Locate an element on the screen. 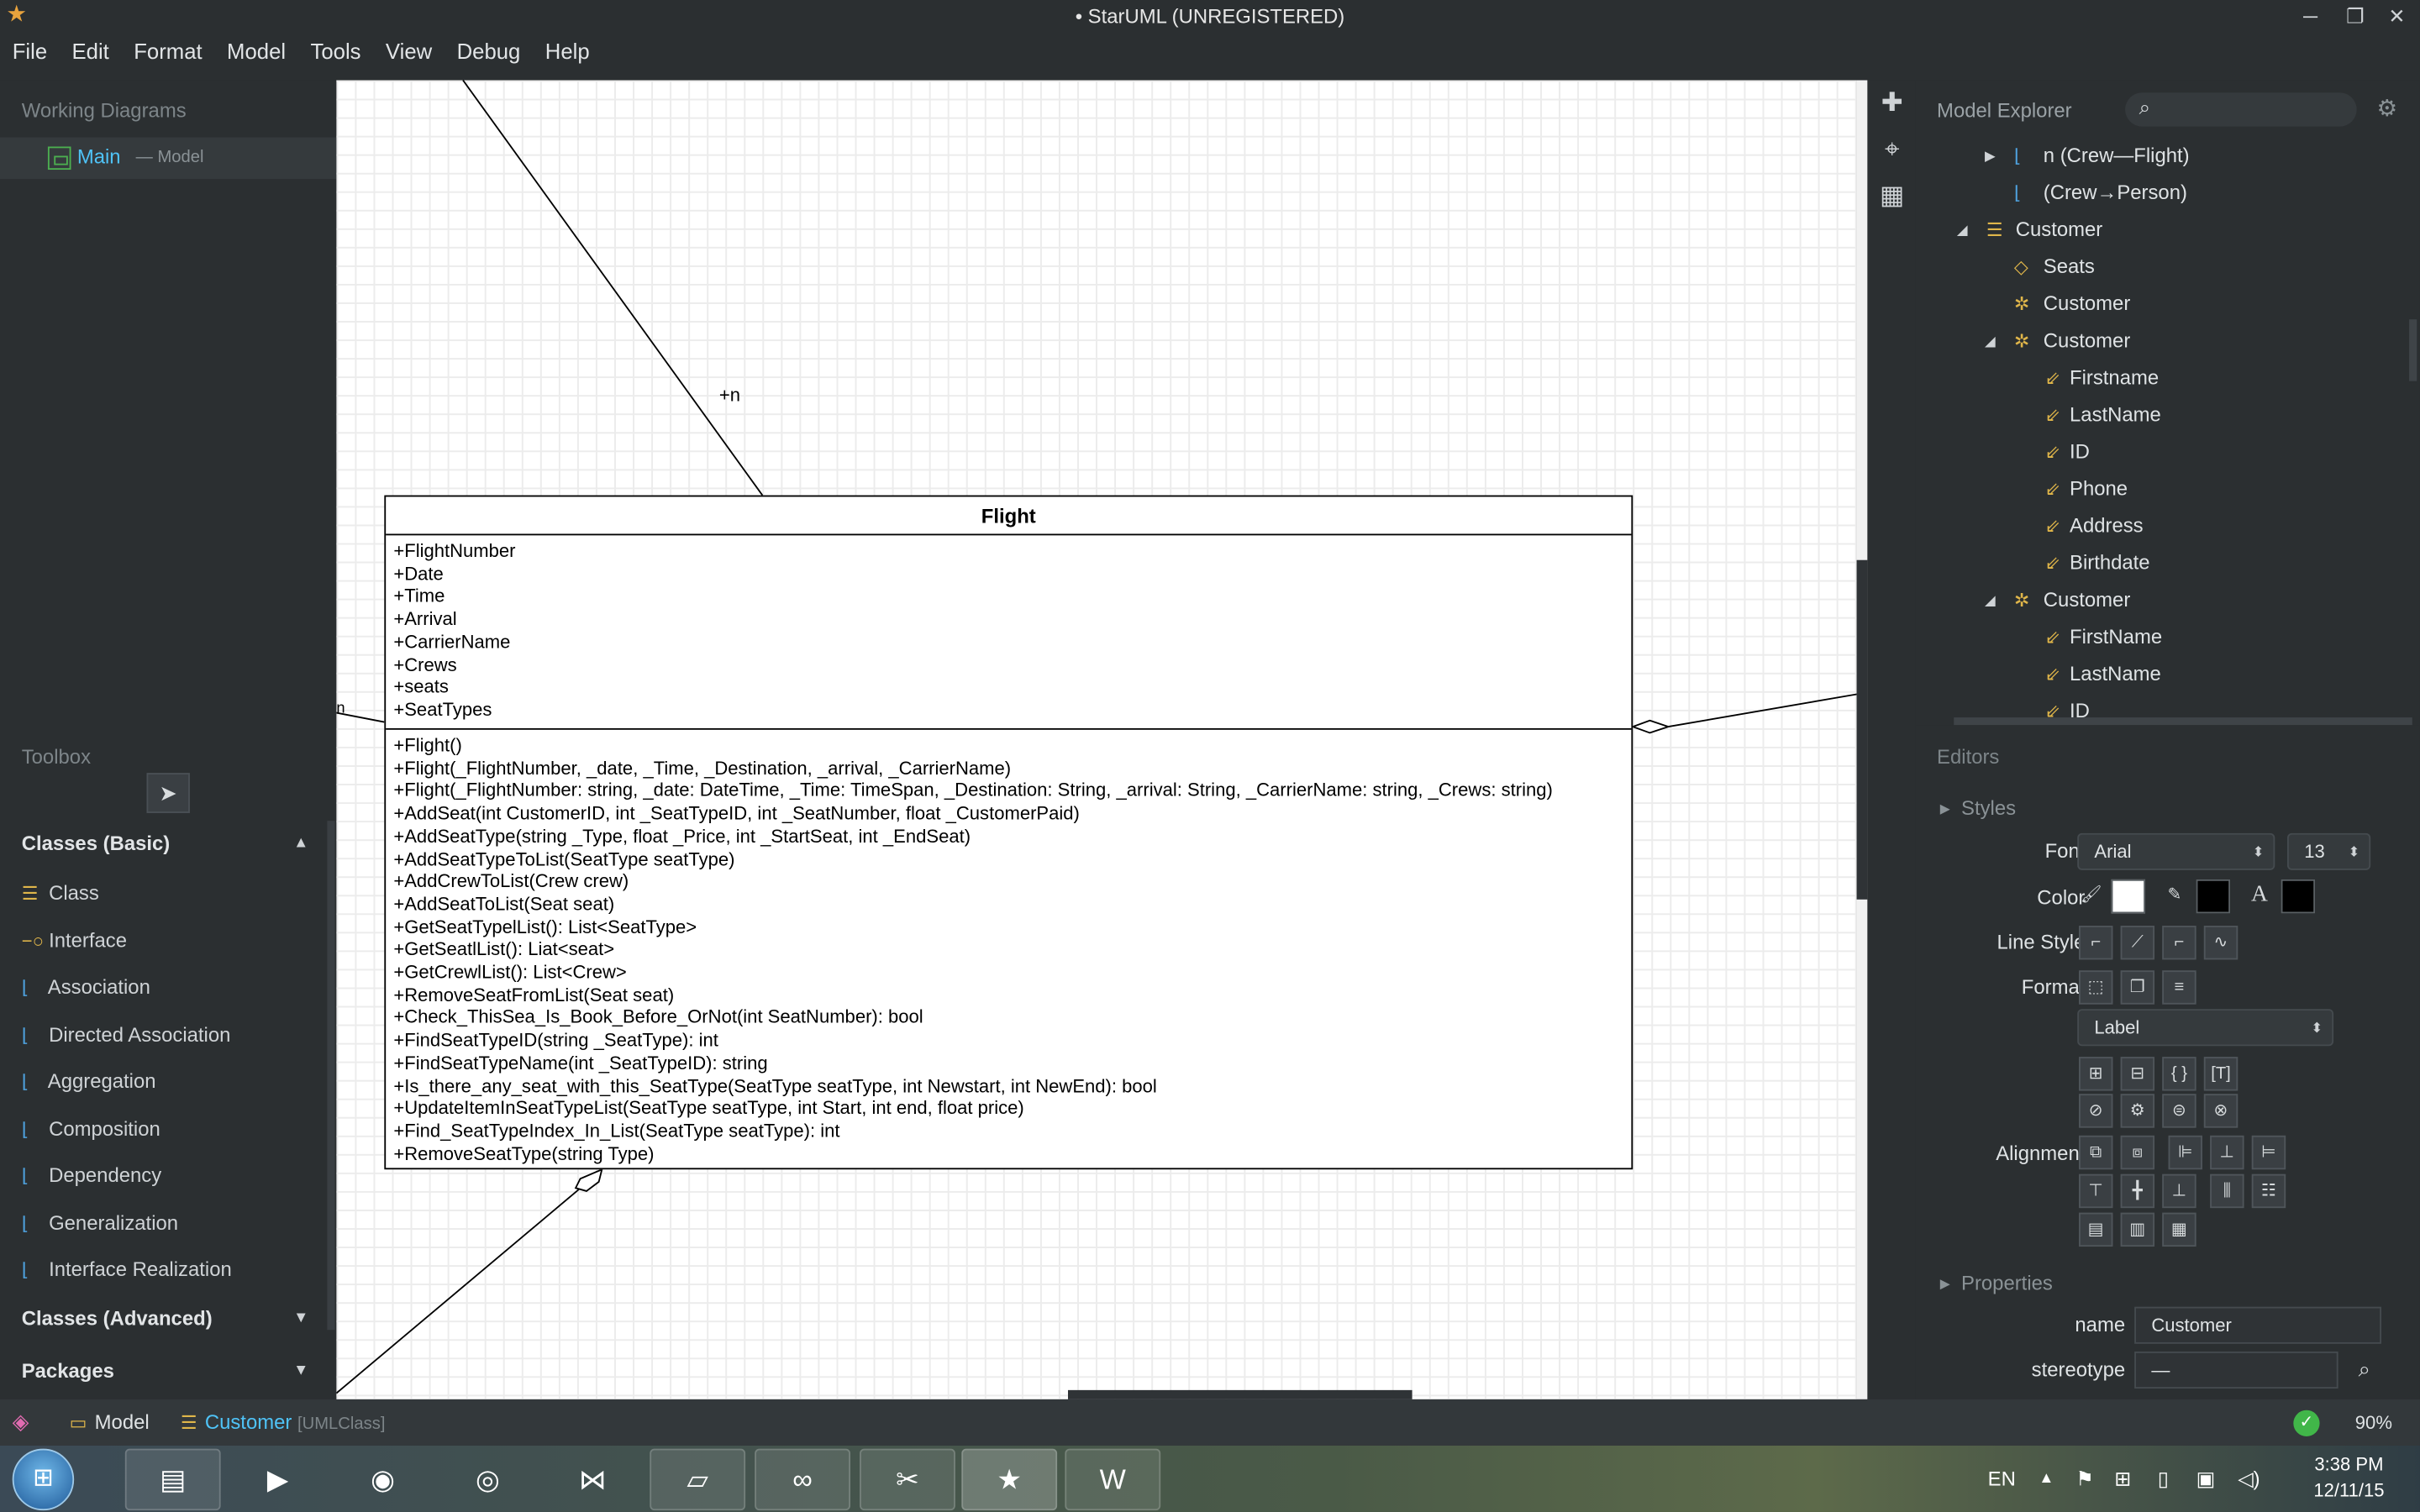 The height and width of the screenshot is (1512, 2420). attribute: +Crews is located at coordinates (1012, 665).